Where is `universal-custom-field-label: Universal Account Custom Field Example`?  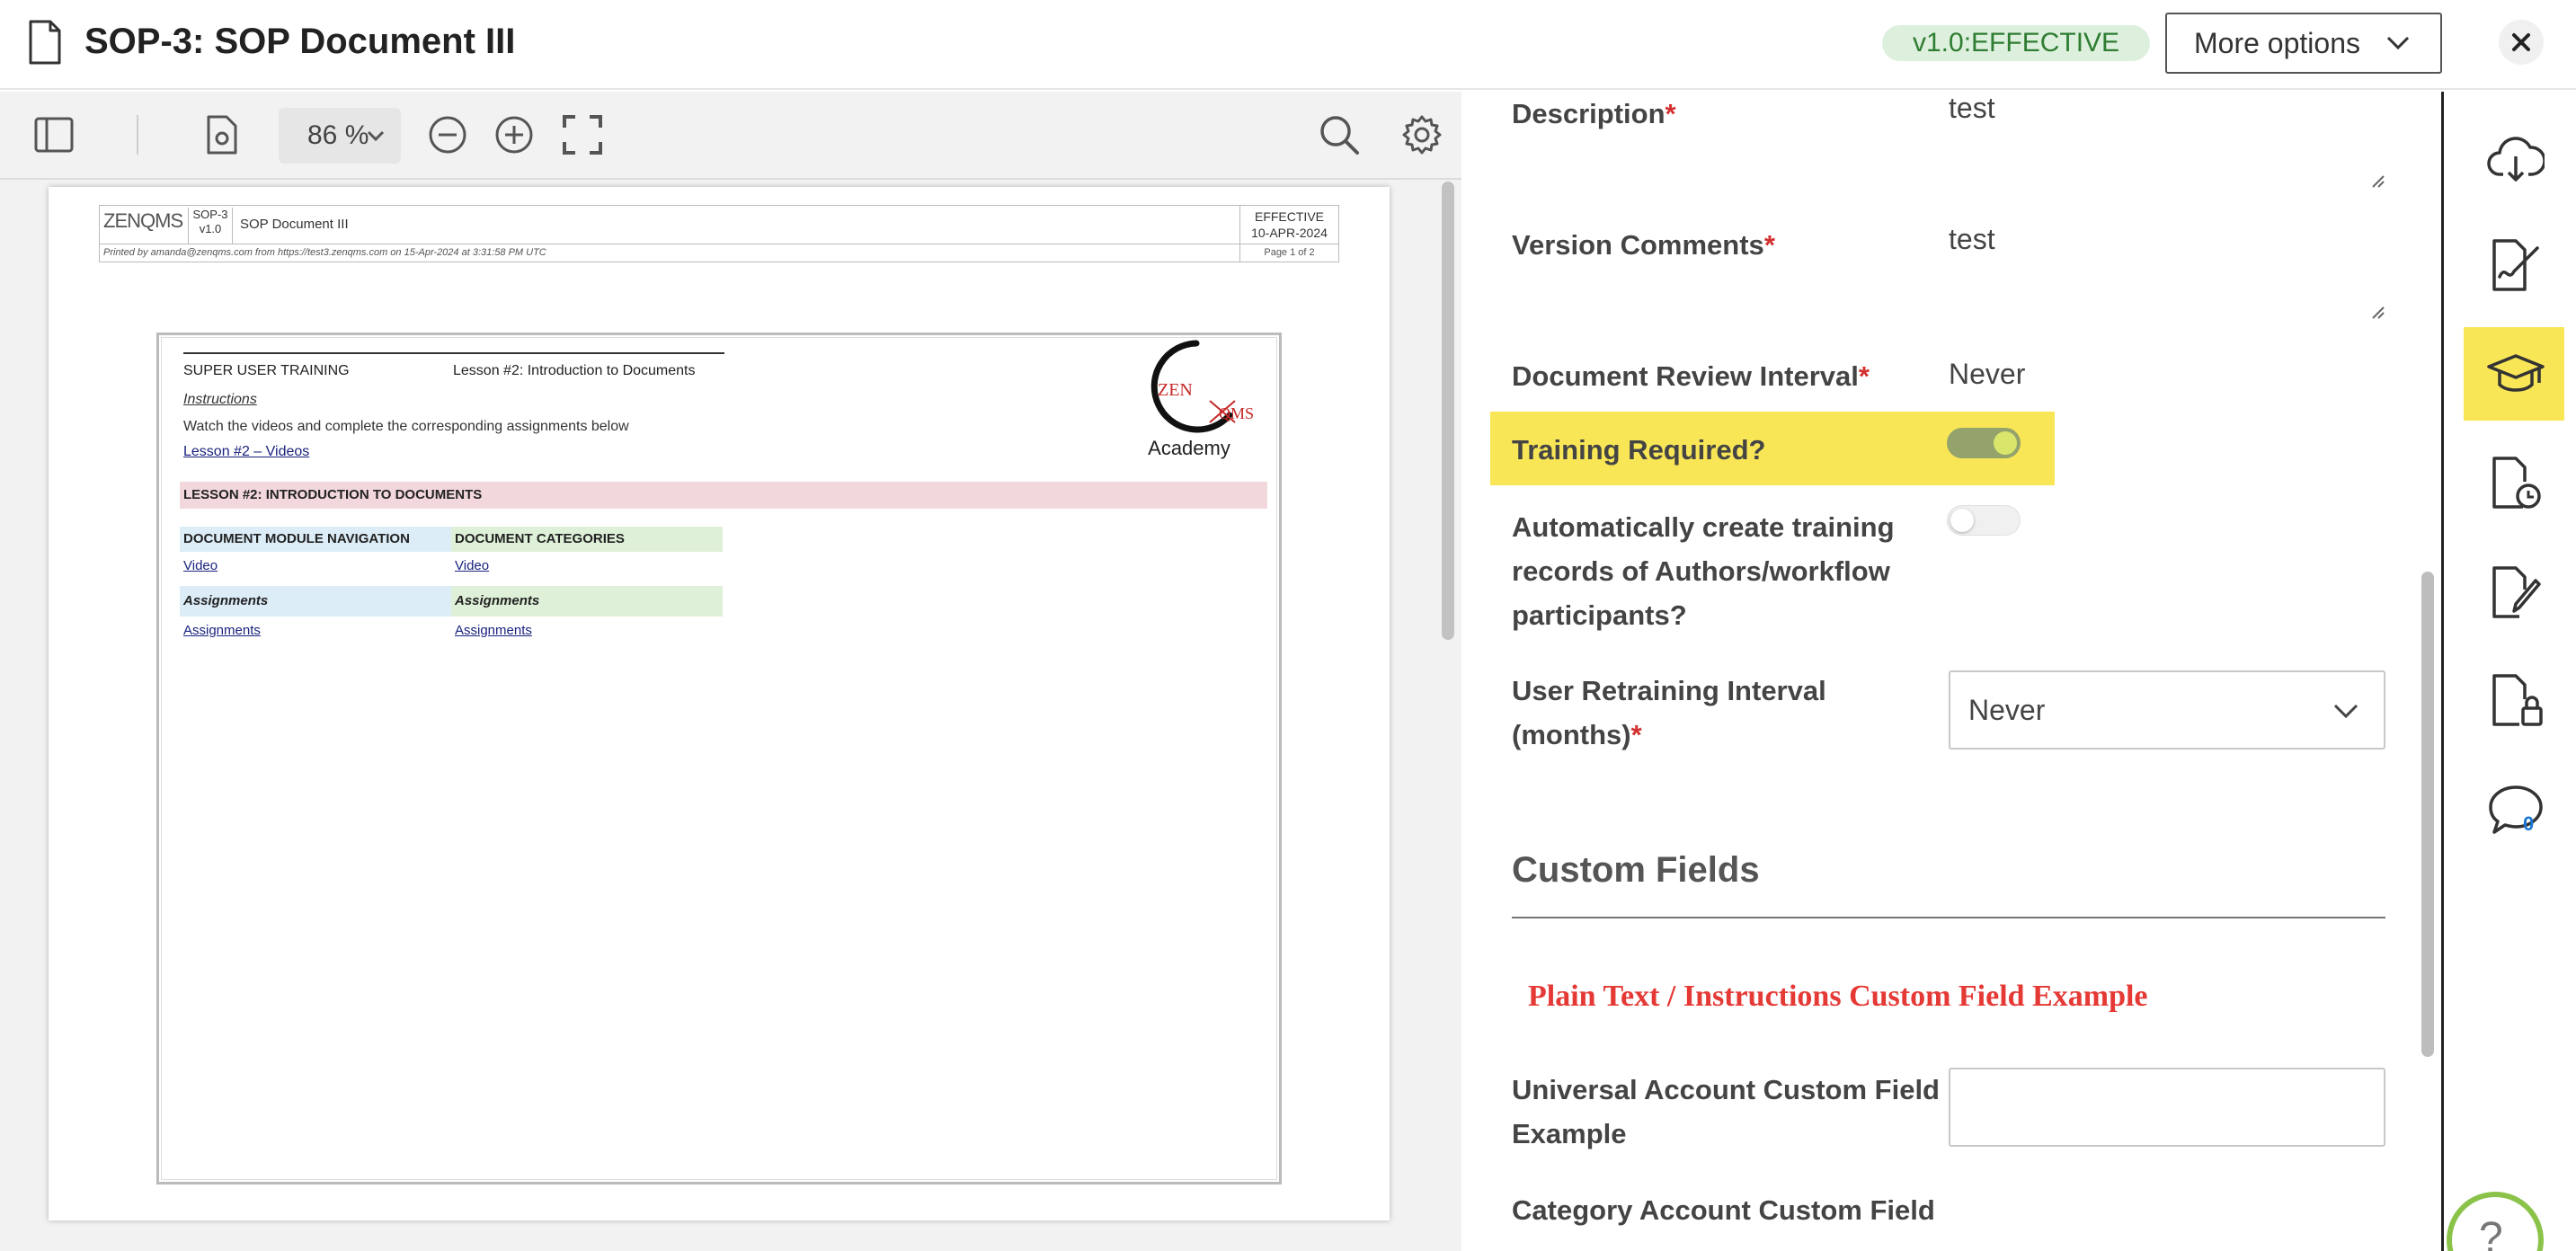 universal-custom-field-label: Universal Account Custom Field Example is located at coordinates (1726, 1112).